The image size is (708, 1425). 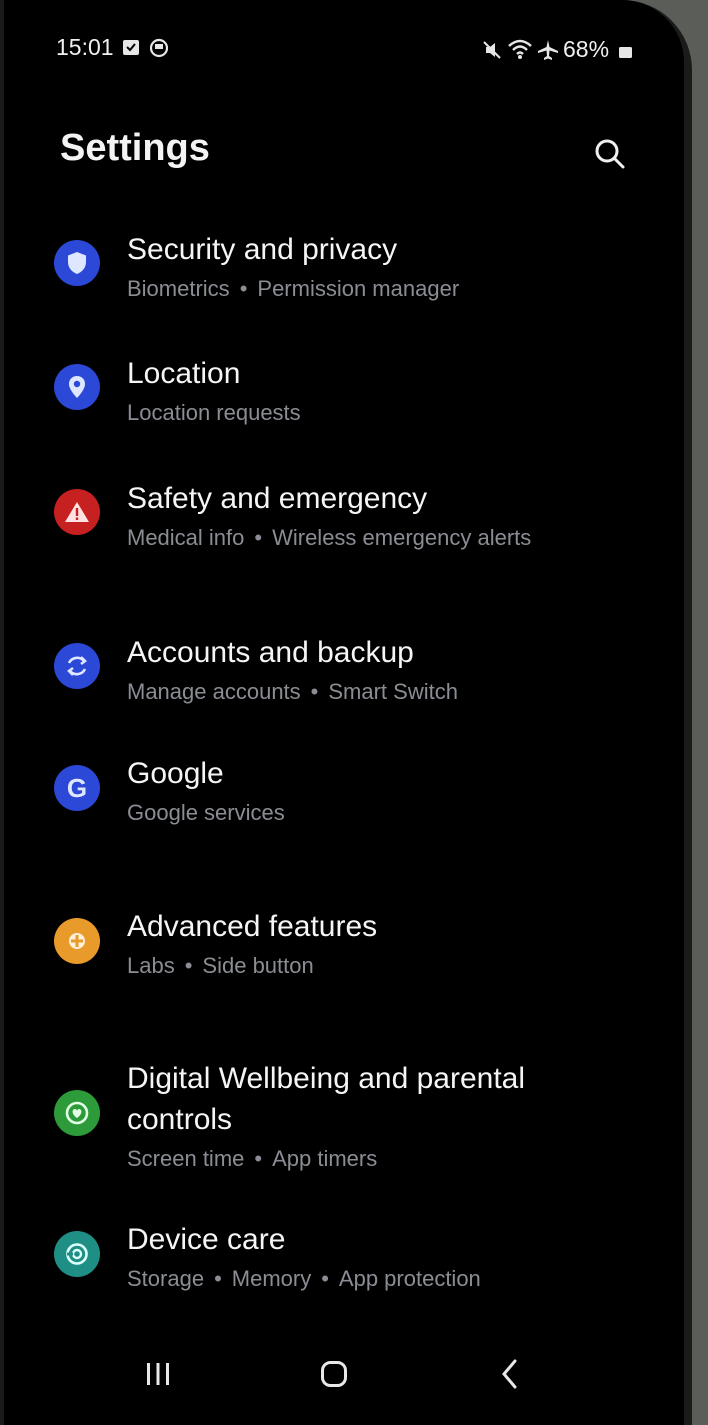 I want to click on wifi-icon, so click(x=520, y=51).